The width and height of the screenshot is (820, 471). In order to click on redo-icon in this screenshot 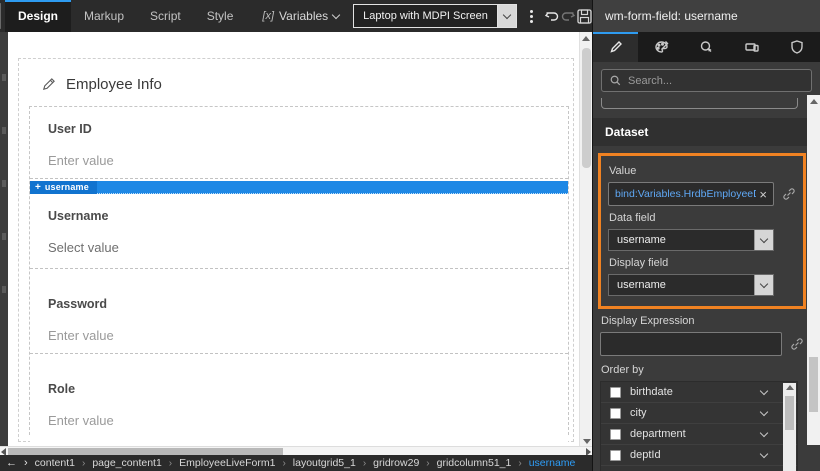, I will do `click(568, 16)`.